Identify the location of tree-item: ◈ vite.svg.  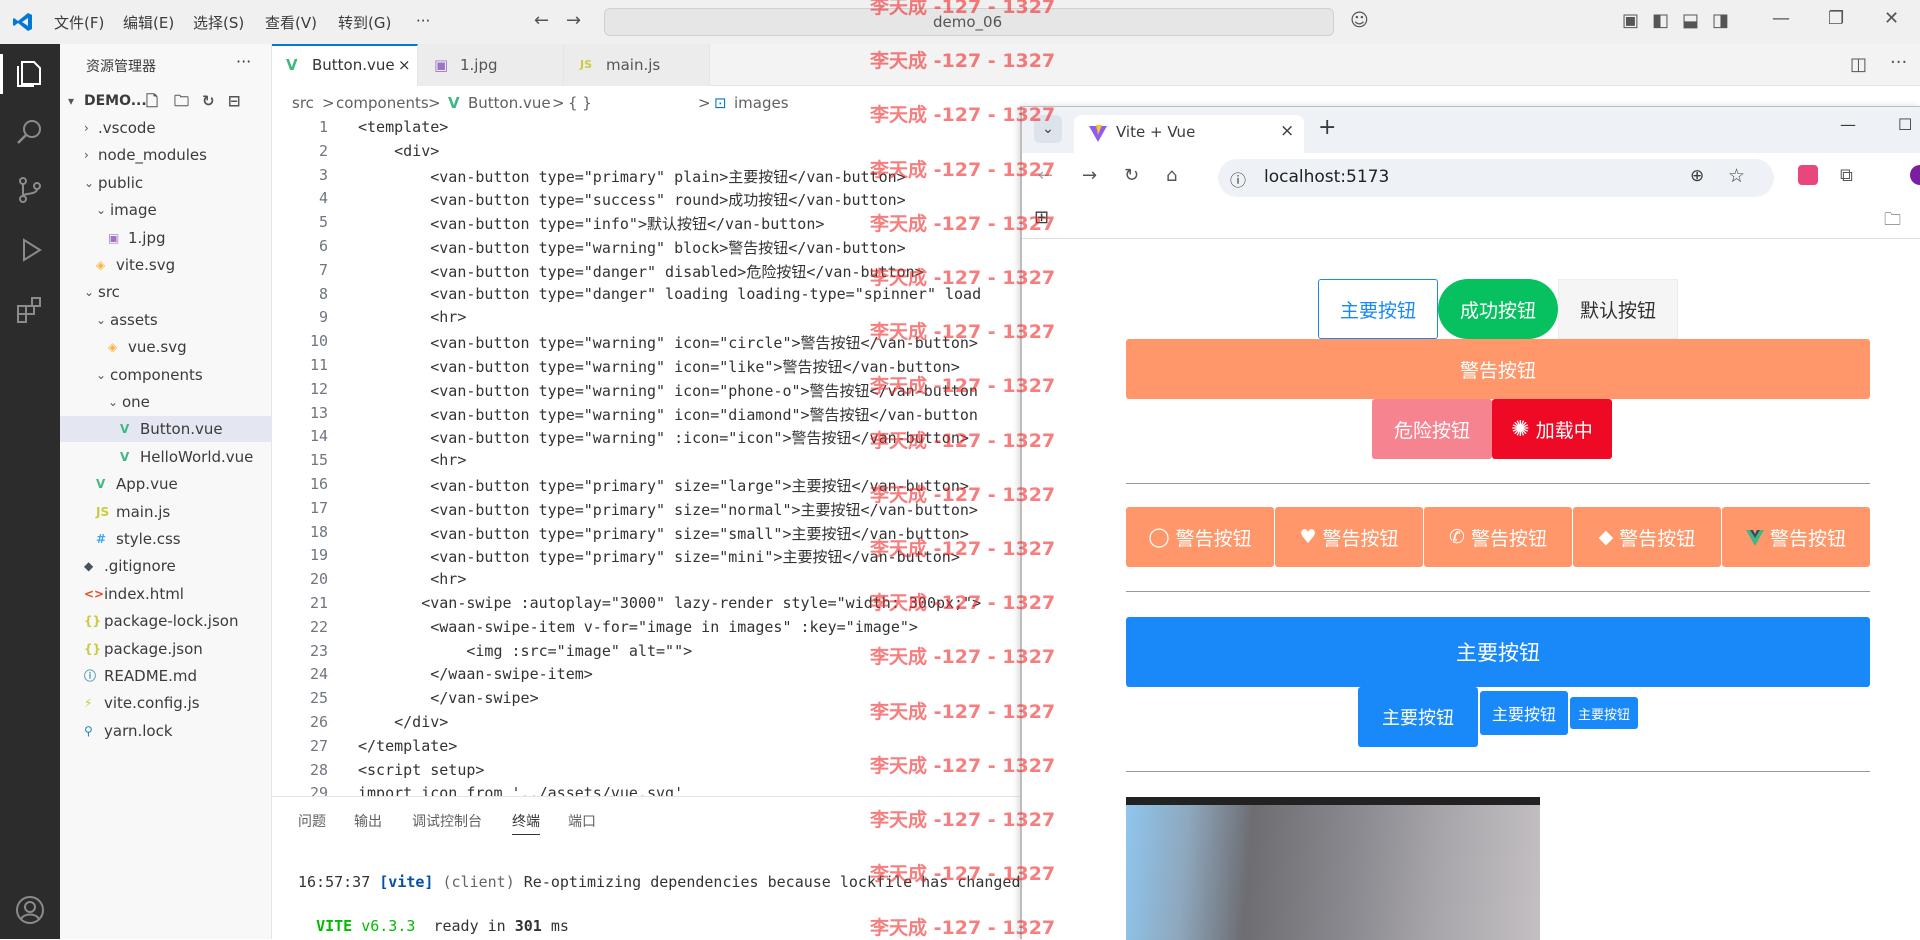
(166, 265).